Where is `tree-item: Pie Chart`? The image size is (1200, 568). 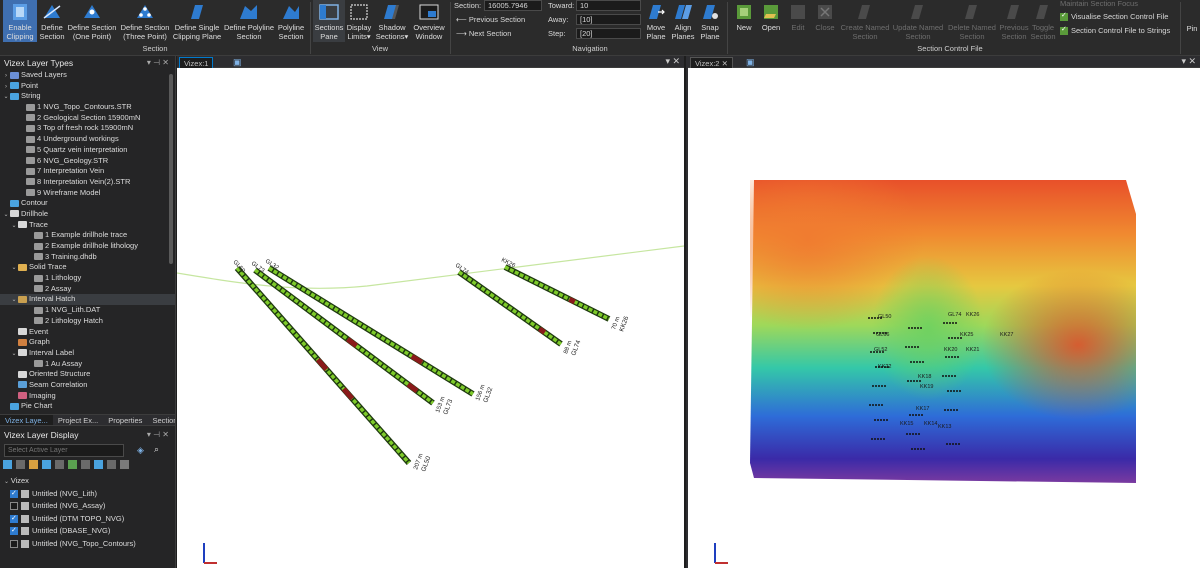
tree-item: Pie Chart is located at coordinates (87, 406).